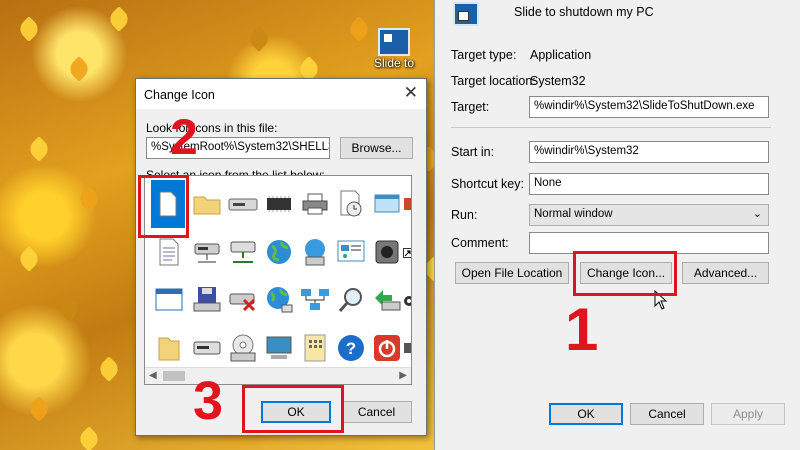  What do you see at coordinates (473, 152) in the screenshot?
I see `start-in-label: Start in:` at bounding box center [473, 152].